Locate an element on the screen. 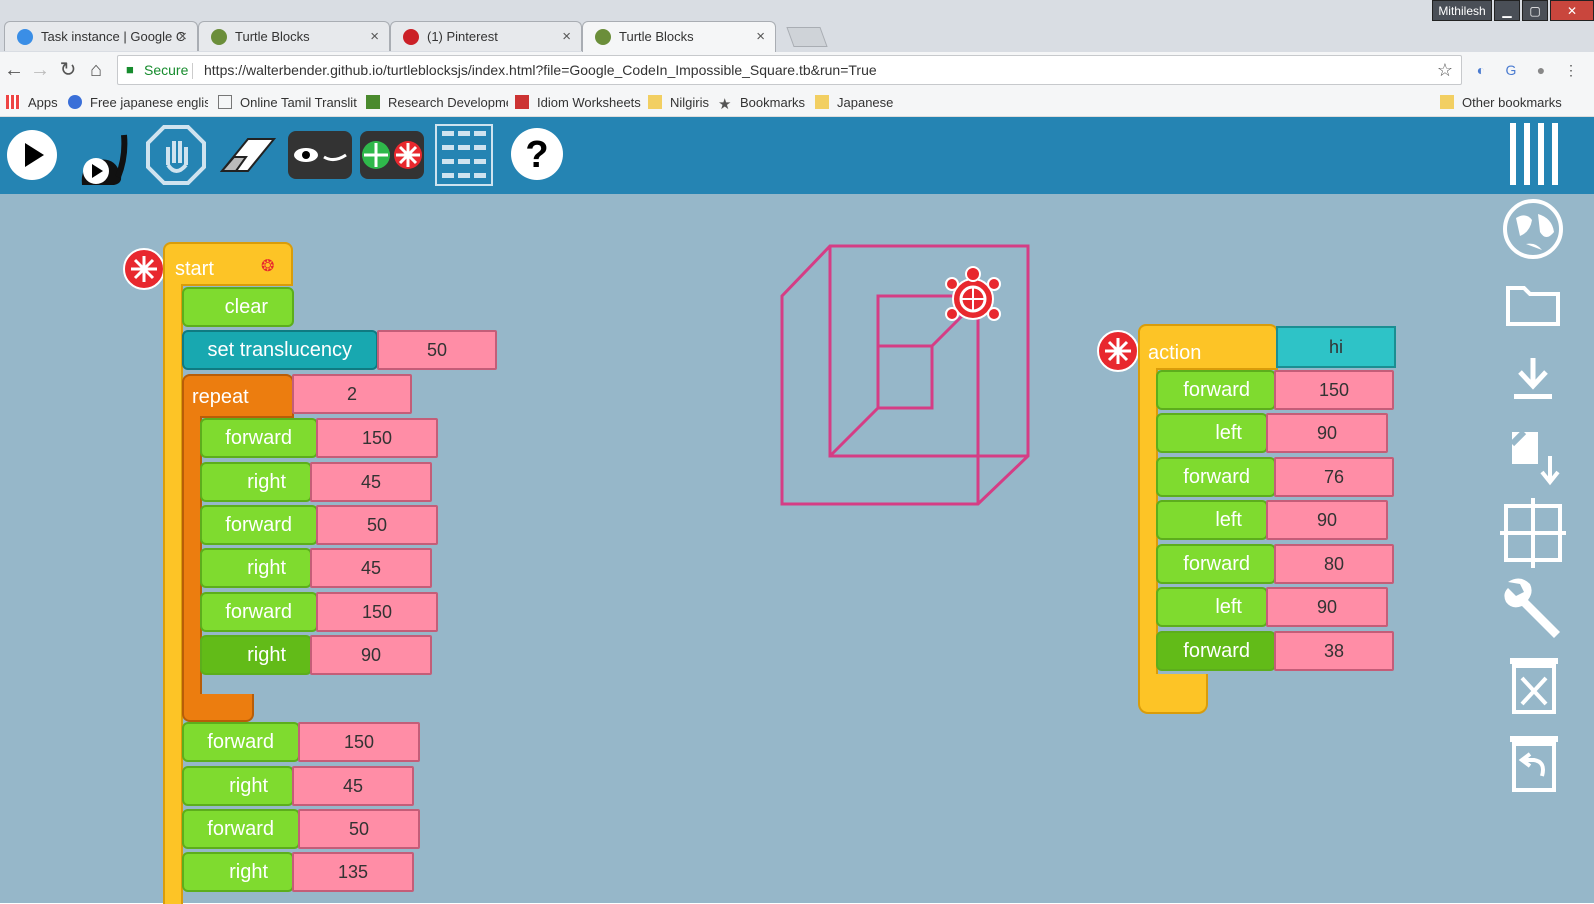  bookmark-item: ★ Bookmarks is located at coordinates (761, 103).